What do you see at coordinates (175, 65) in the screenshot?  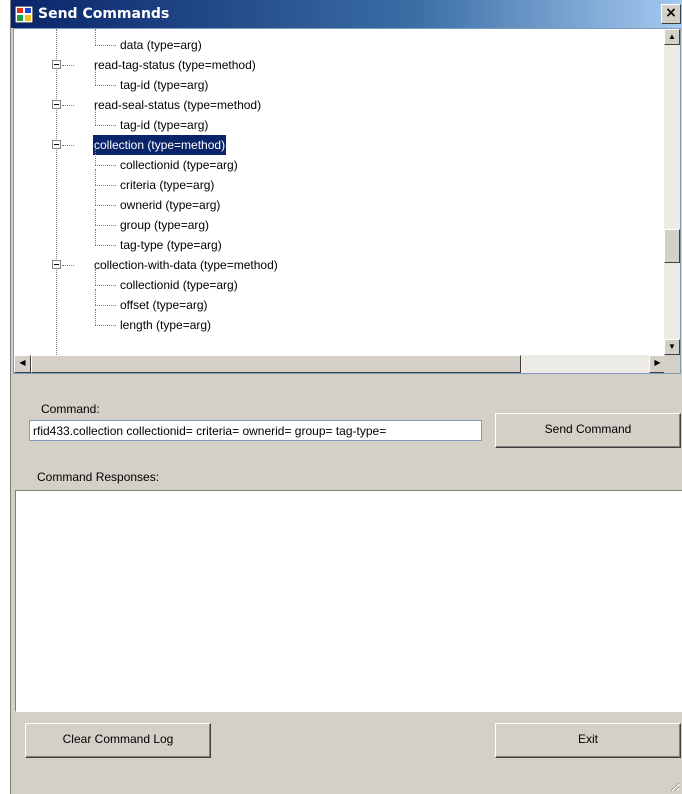 I see `tree-method-node: read-tag-status (type=method)` at bounding box center [175, 65].